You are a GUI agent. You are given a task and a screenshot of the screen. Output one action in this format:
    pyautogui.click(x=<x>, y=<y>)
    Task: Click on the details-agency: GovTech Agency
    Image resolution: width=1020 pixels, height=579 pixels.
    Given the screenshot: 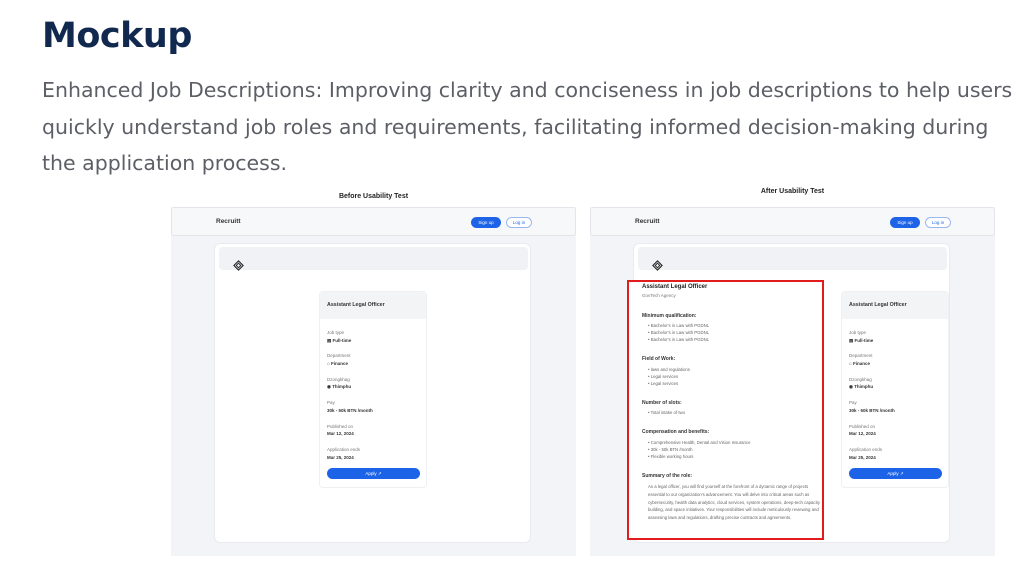 What is the action you would take?
    pyautogui.click(x=659, y=295)
    